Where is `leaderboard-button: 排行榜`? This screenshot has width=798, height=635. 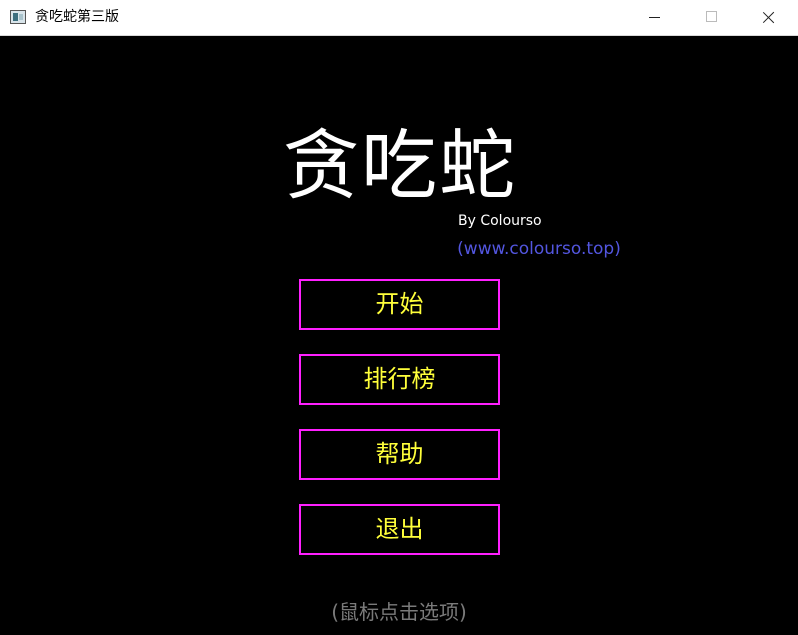
leaderboard-button: 排行榜 is located at coordinates (399, 379).